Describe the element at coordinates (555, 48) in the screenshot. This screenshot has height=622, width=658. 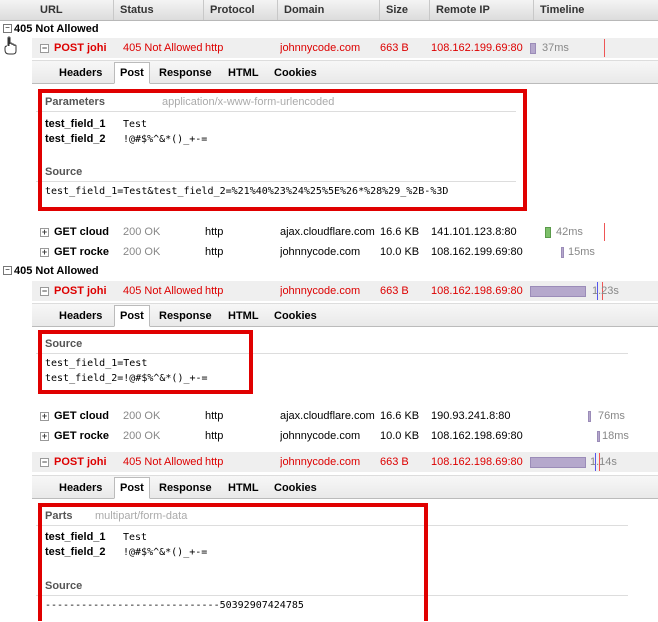
I see `timeline-duration: 37ms` at that location.